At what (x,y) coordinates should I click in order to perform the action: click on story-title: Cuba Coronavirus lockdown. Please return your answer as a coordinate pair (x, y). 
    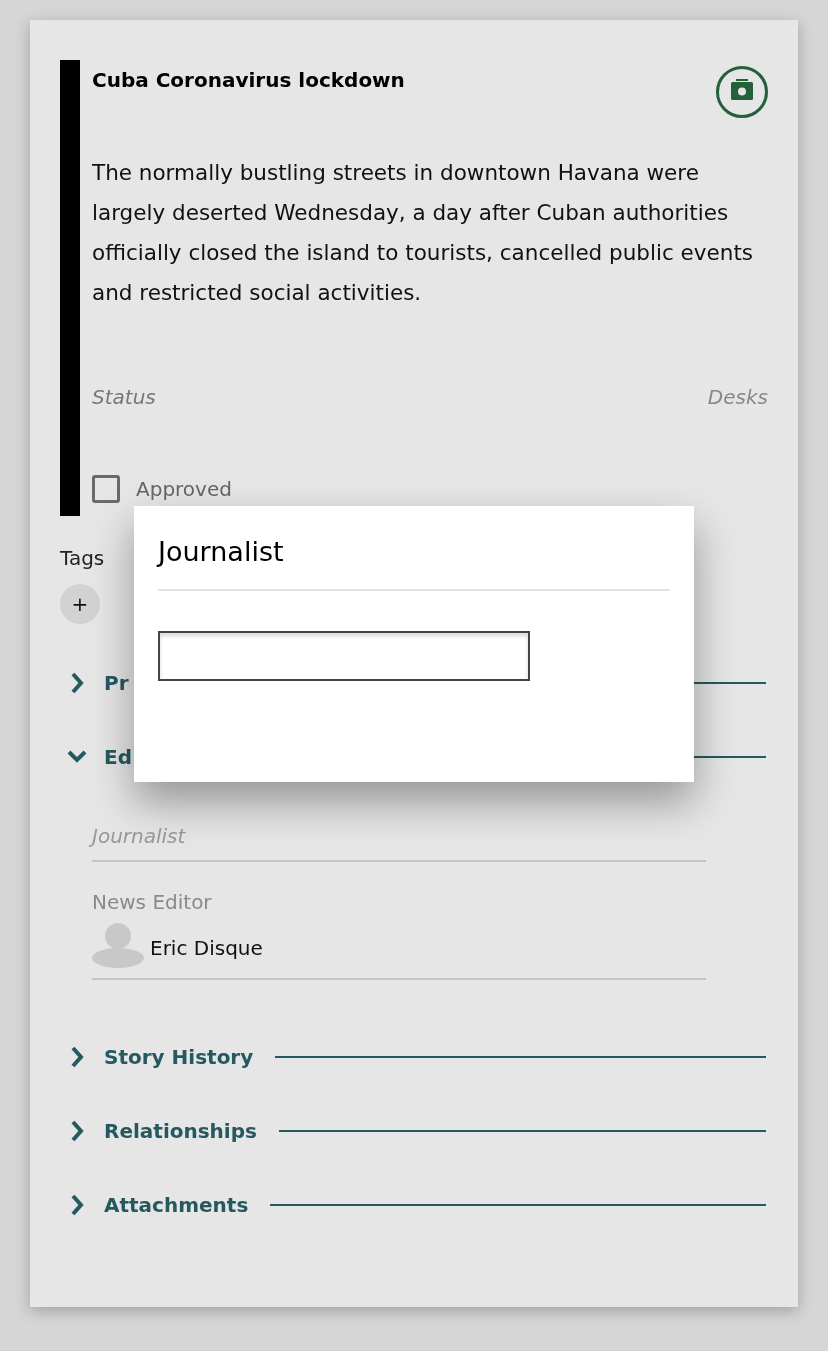
    Looking at the image, I should click on (248, 80).